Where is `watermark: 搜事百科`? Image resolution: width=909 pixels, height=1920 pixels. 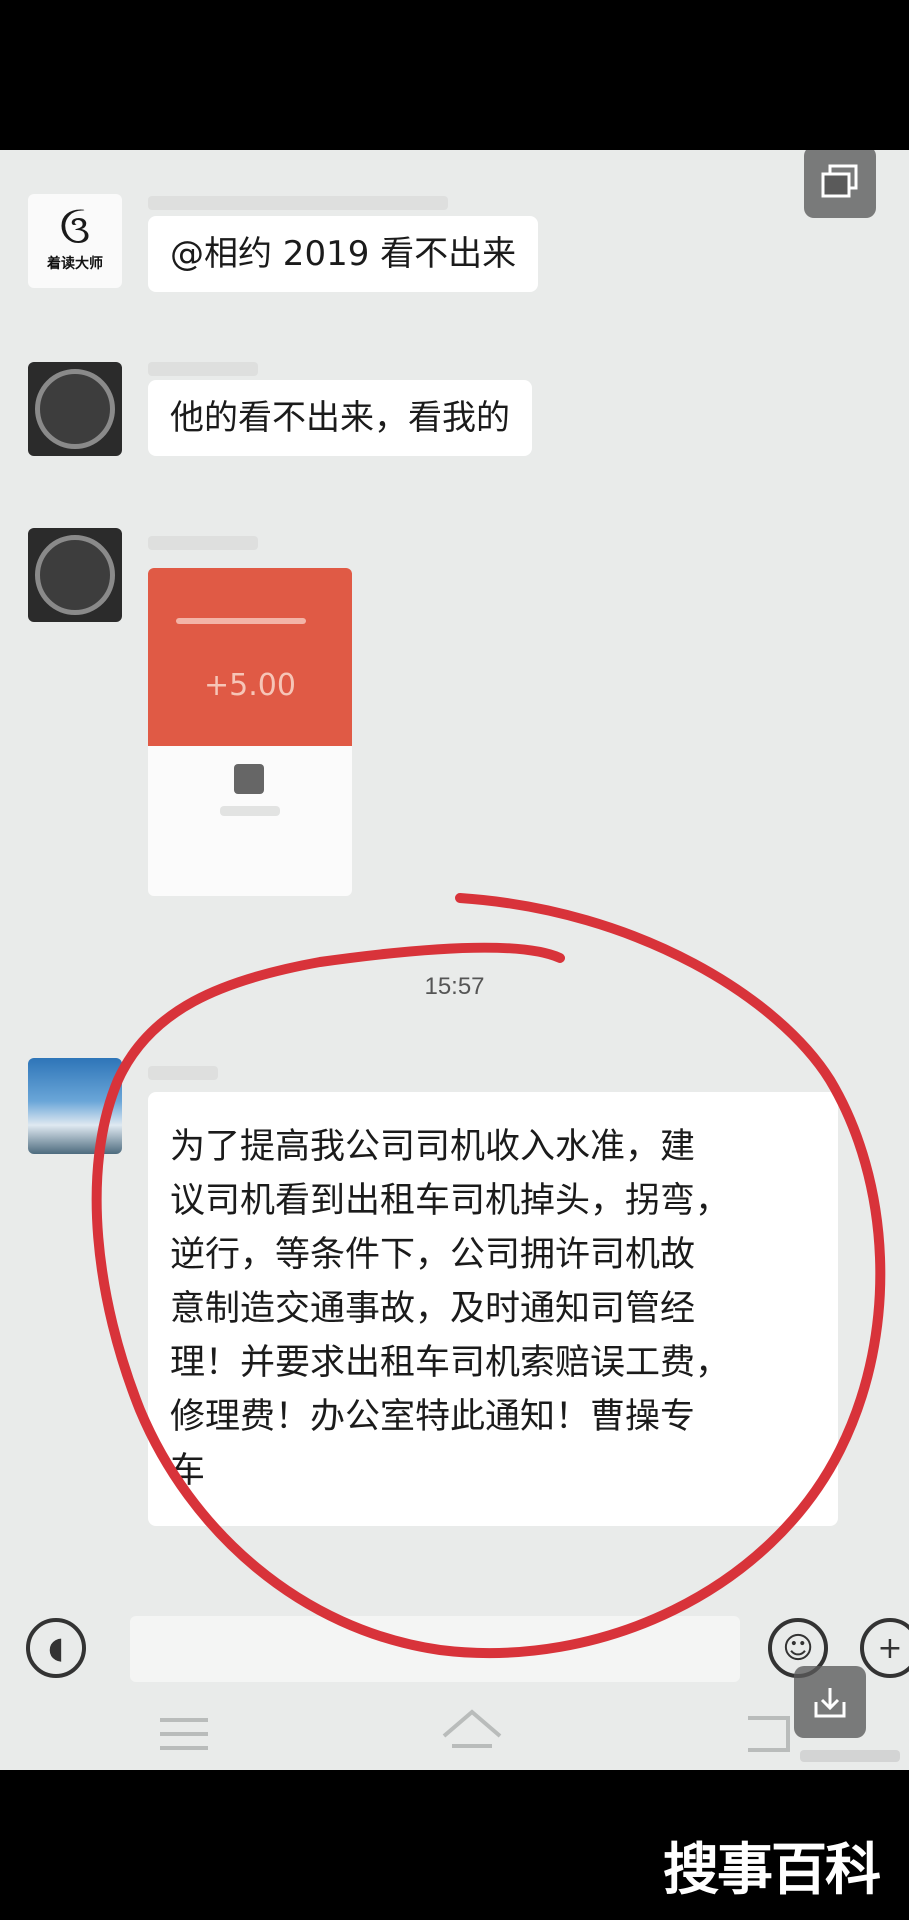
watermark: 搜事百科 is located at coordinates (772, 1870).